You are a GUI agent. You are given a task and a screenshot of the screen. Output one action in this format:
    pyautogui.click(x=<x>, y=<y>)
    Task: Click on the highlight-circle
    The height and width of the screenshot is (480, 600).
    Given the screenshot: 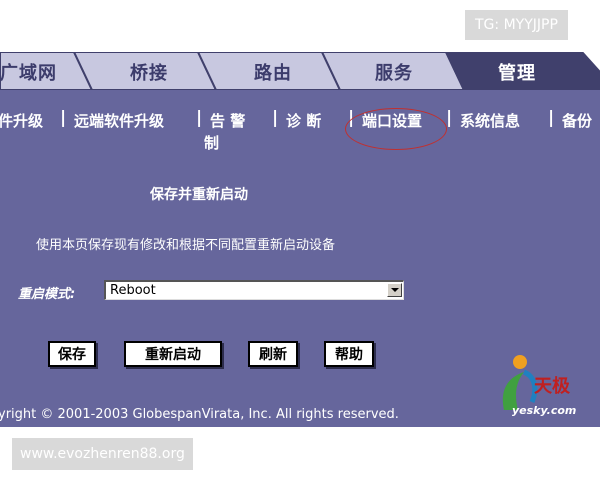 What is the action you would take?
    pyautogui.click(x=396, y=129)
    